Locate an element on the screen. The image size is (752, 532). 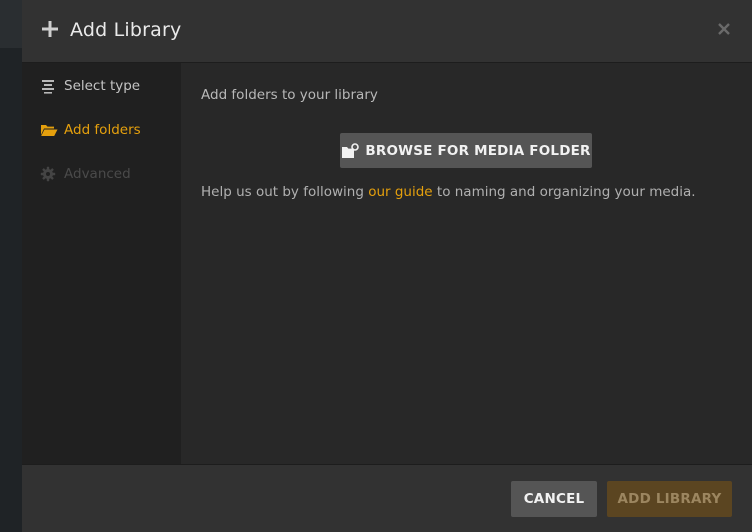
backdrop-topbar is located at coordinates (11, 24).